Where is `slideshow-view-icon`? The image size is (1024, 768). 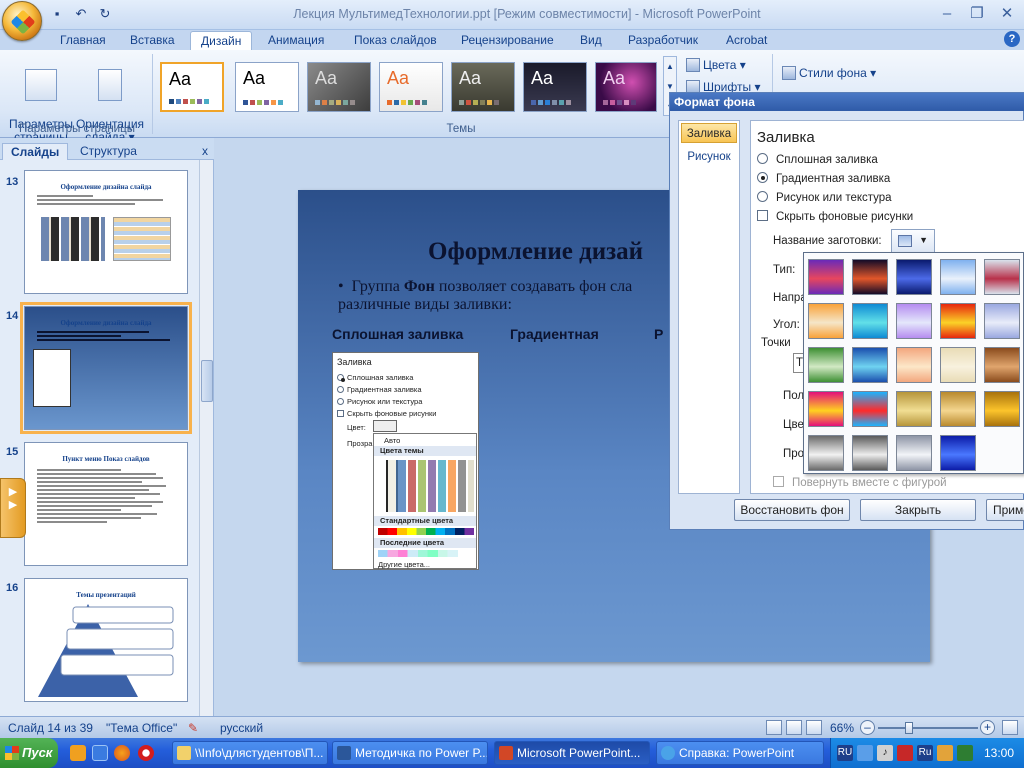 slideshow-view-icon is located at coordinates (814, 727).